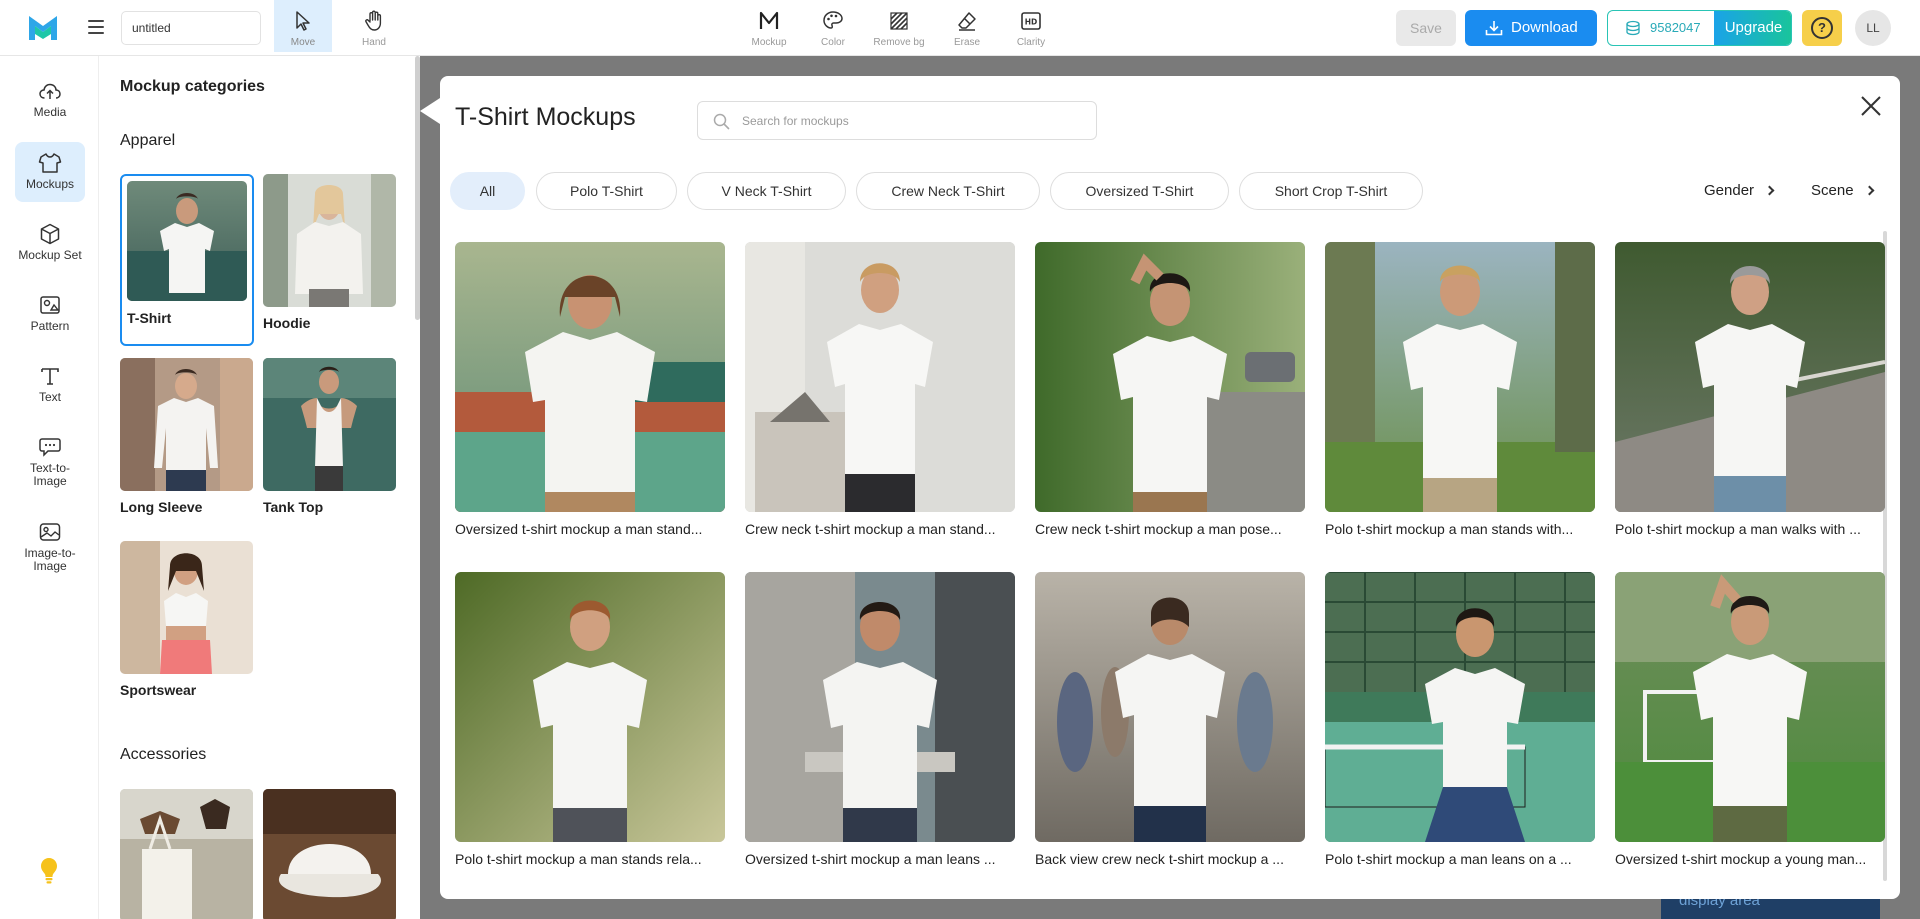 The width and height of the screenshot is (1920, 919). What do you see at coordinates (50, 163) in the screenshot?
I see `tshirt-icon` at bounding box center [50, 163].